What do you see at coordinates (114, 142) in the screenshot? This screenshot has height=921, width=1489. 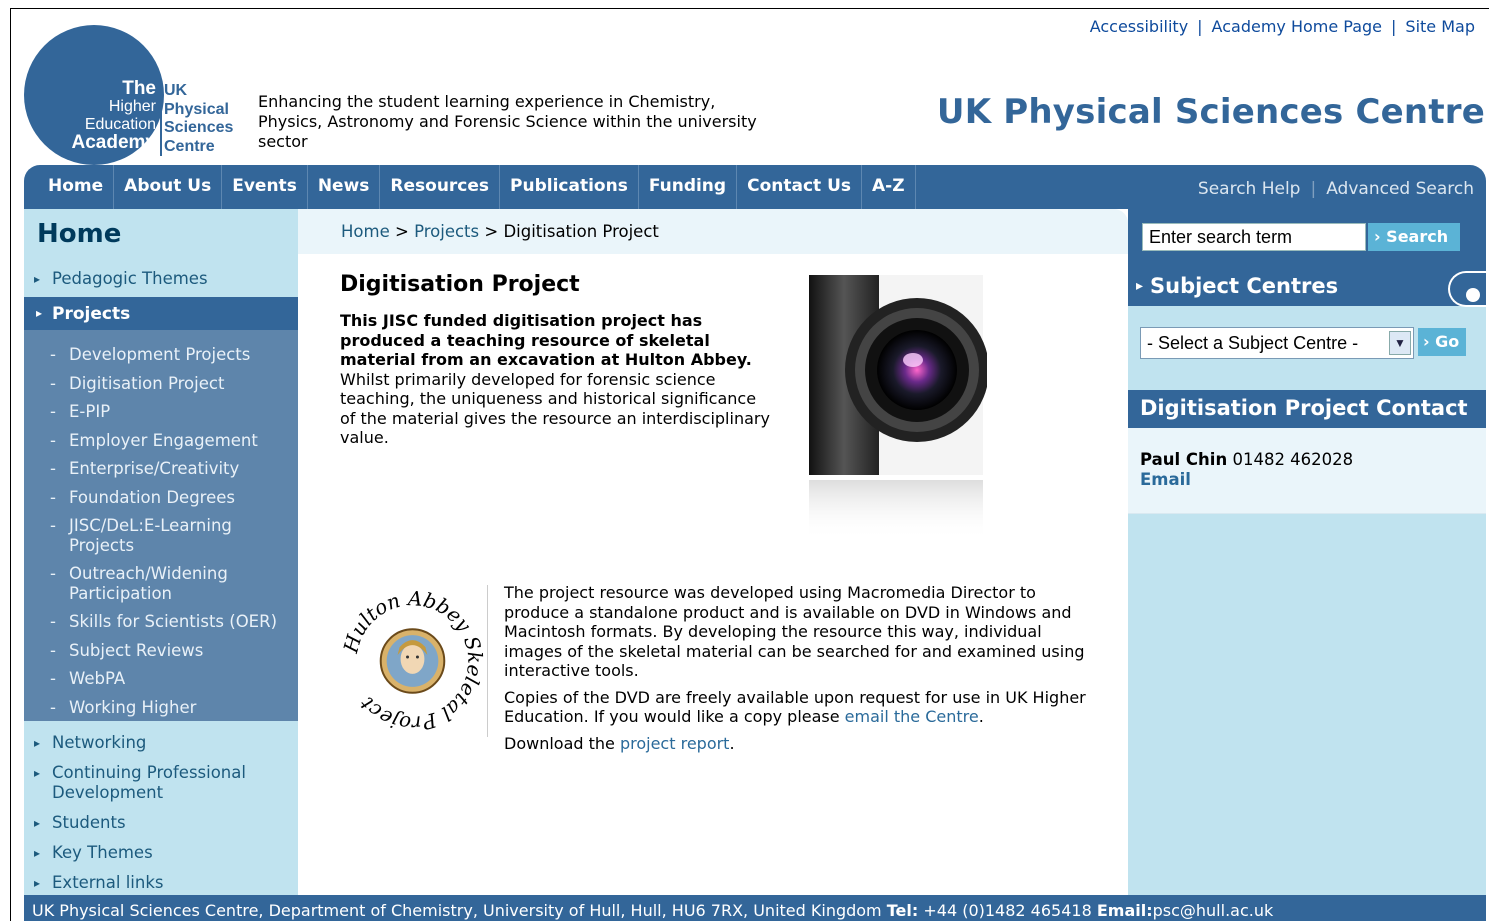 I see `logo-line: Academy` at bounding box center [114, 142].